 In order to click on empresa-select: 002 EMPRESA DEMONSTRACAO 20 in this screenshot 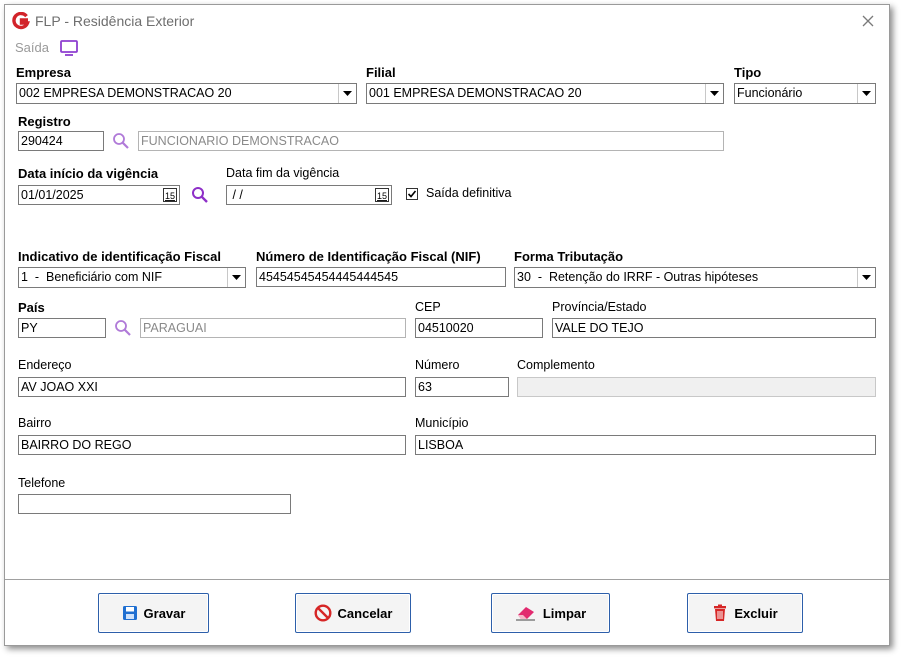, I will do `click(186, 93)`.